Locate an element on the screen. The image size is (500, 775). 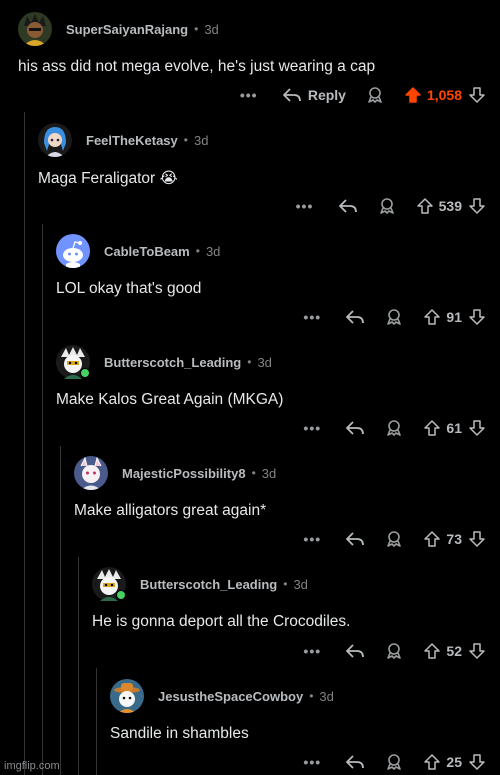
vote-score: 1,058 is located at coordinates (444, 95).